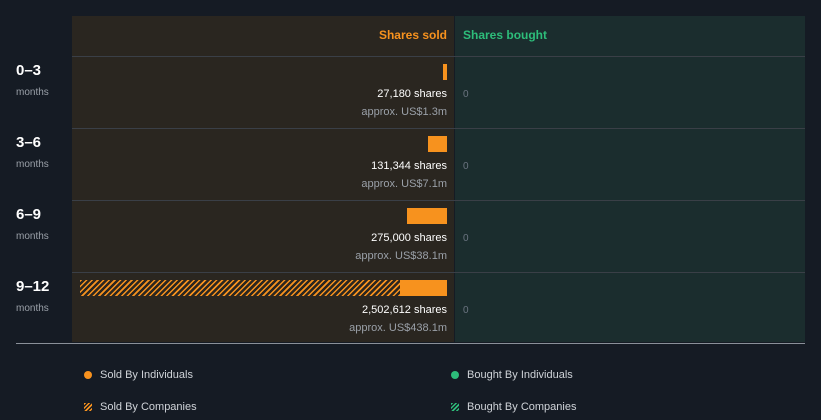  Describe the element at coordinates (404, 112) in the screenshot. I see `approx-value: approx. US$1.3m` at that location.